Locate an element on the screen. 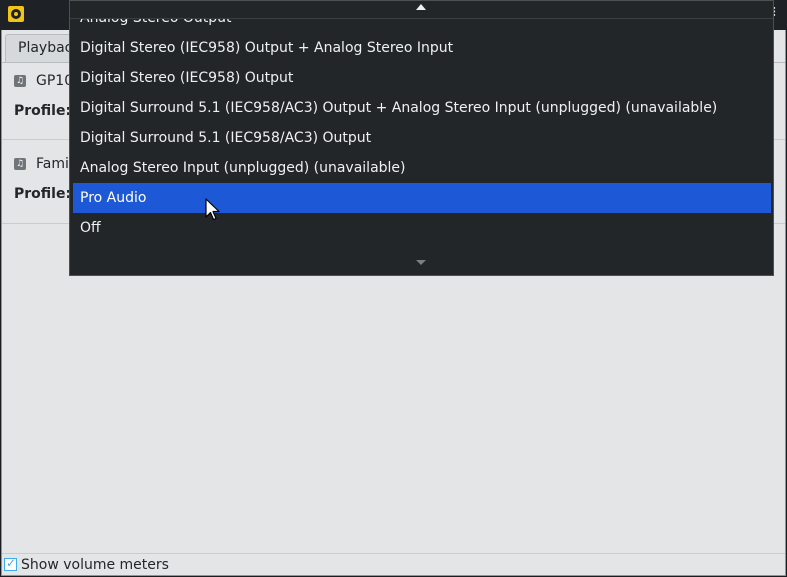 The height and width of the screenshot is (577, 787). dropdown-option-off: Off is located at coordinates (422, 228).